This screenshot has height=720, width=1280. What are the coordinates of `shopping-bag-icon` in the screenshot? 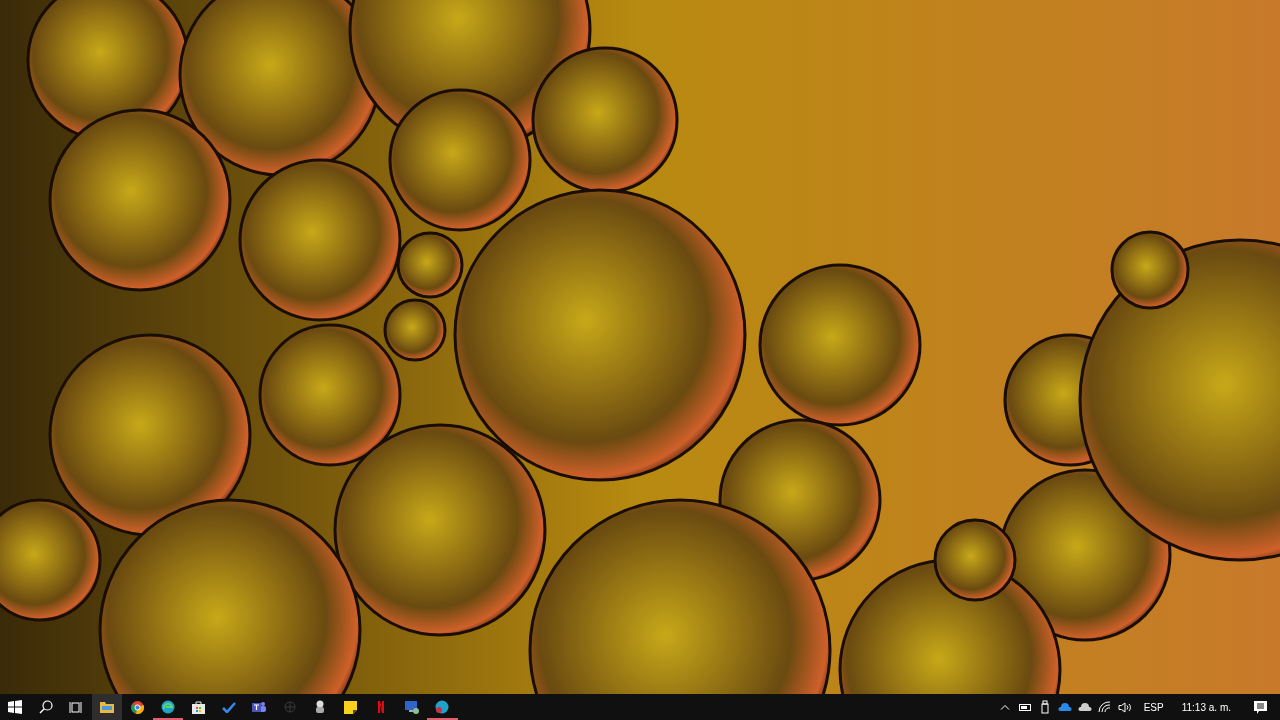 It's located at (198, 707).